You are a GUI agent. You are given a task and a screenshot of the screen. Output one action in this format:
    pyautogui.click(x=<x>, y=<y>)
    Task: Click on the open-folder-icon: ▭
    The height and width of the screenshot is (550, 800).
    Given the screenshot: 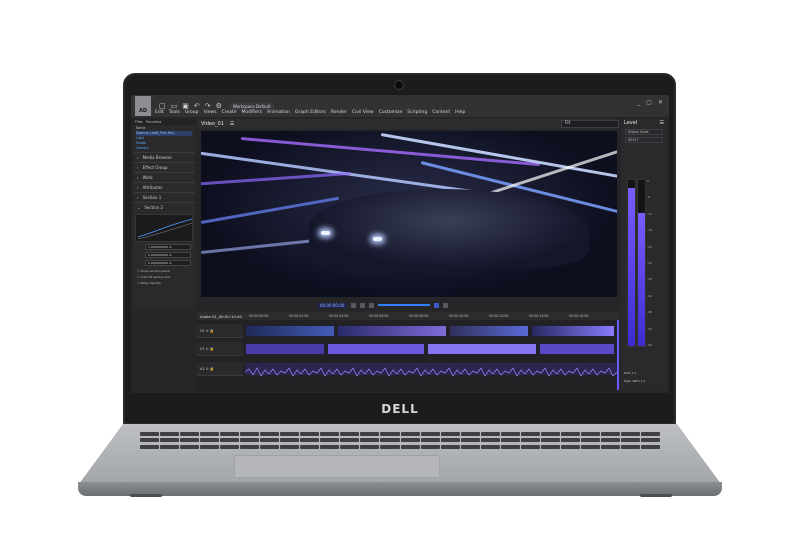 What is the action you would take?
    pyautogui.click(x=174, y=106)
    